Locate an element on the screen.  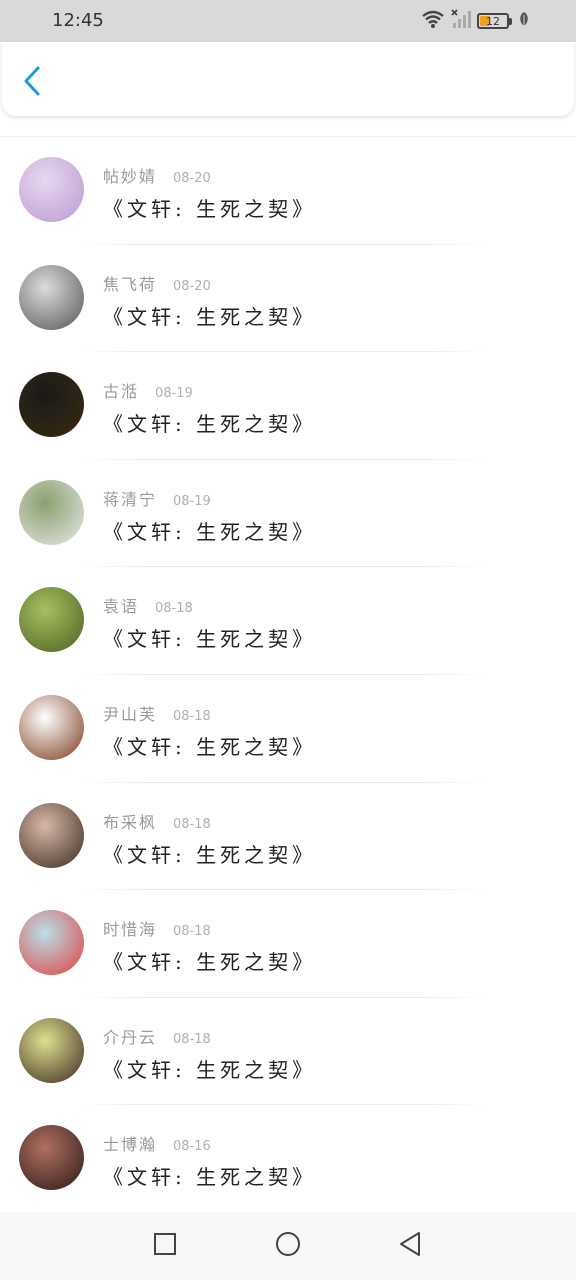
message-meta: 蒋清宁 08-19 is located at coordinates (157, 498).